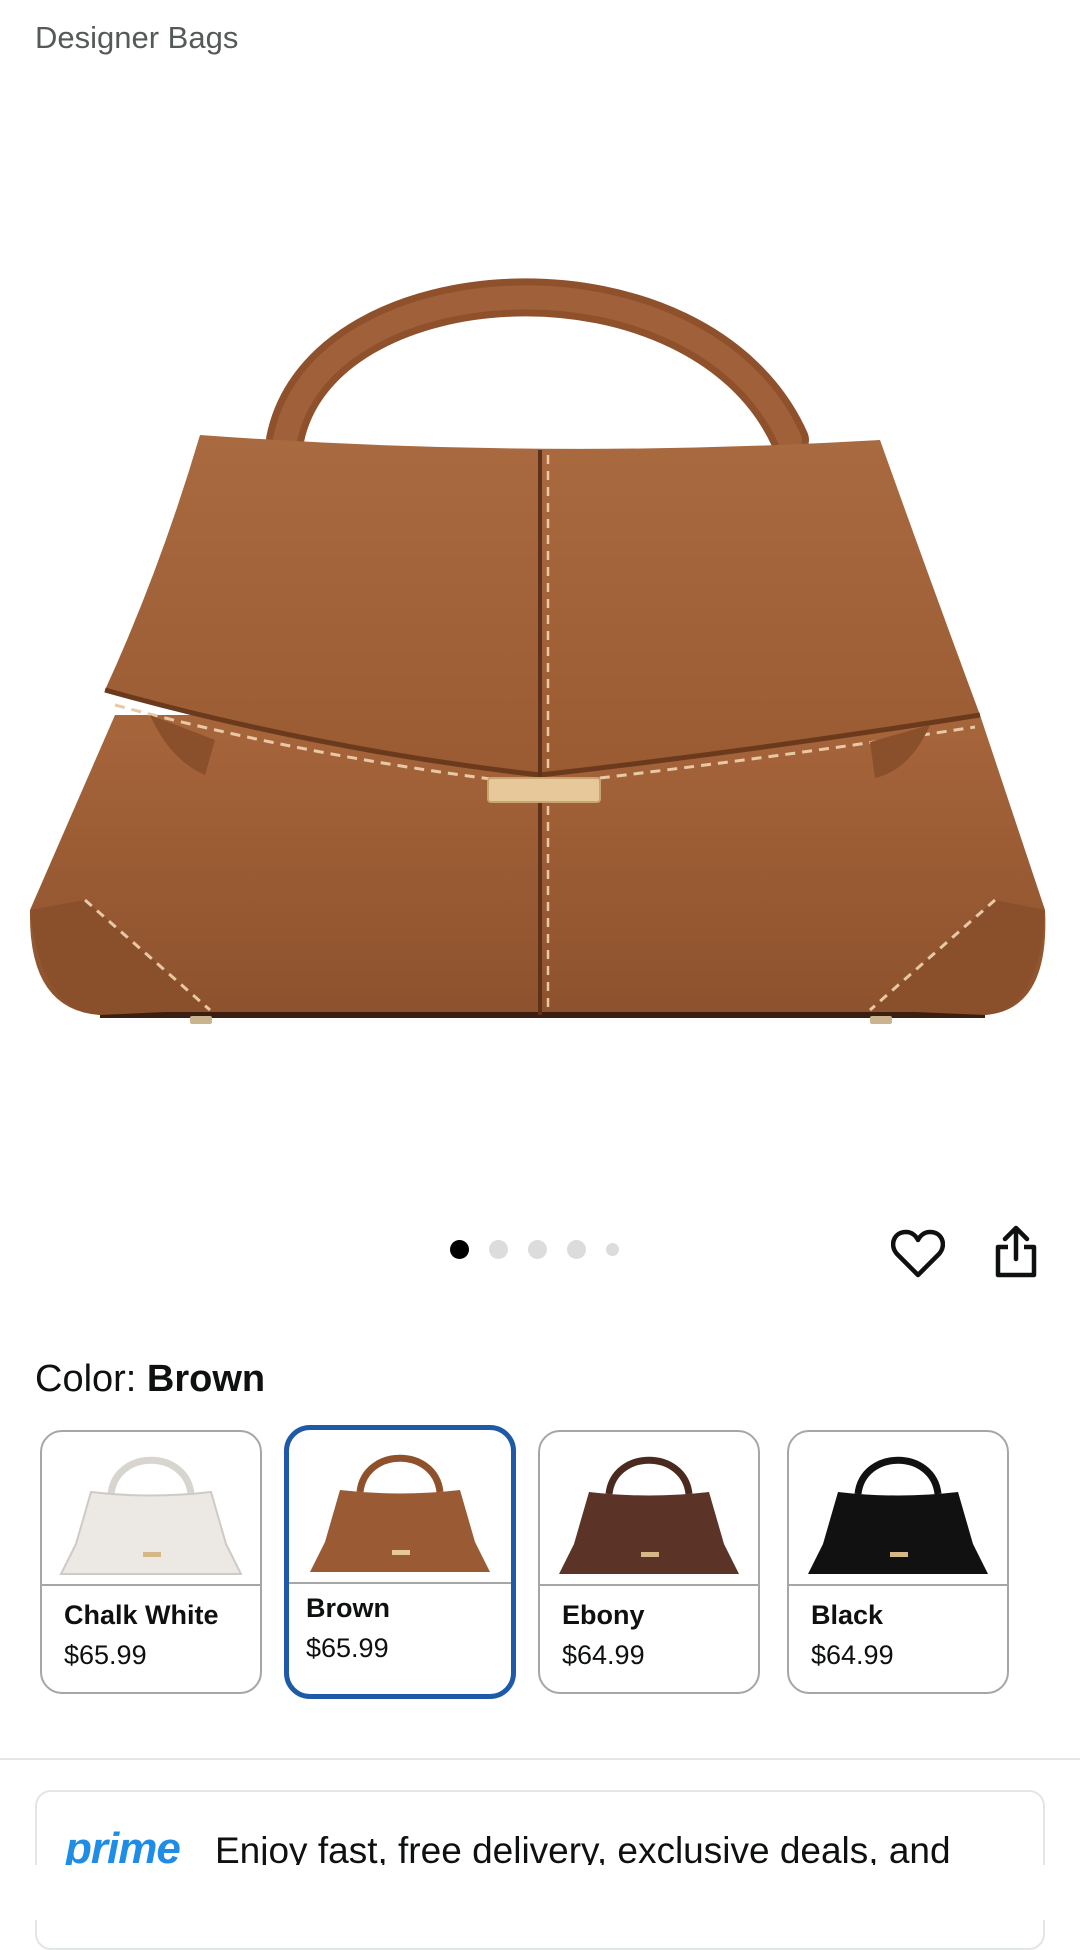  I want to click on color-label: Color: Brown, so click(150, 1379).